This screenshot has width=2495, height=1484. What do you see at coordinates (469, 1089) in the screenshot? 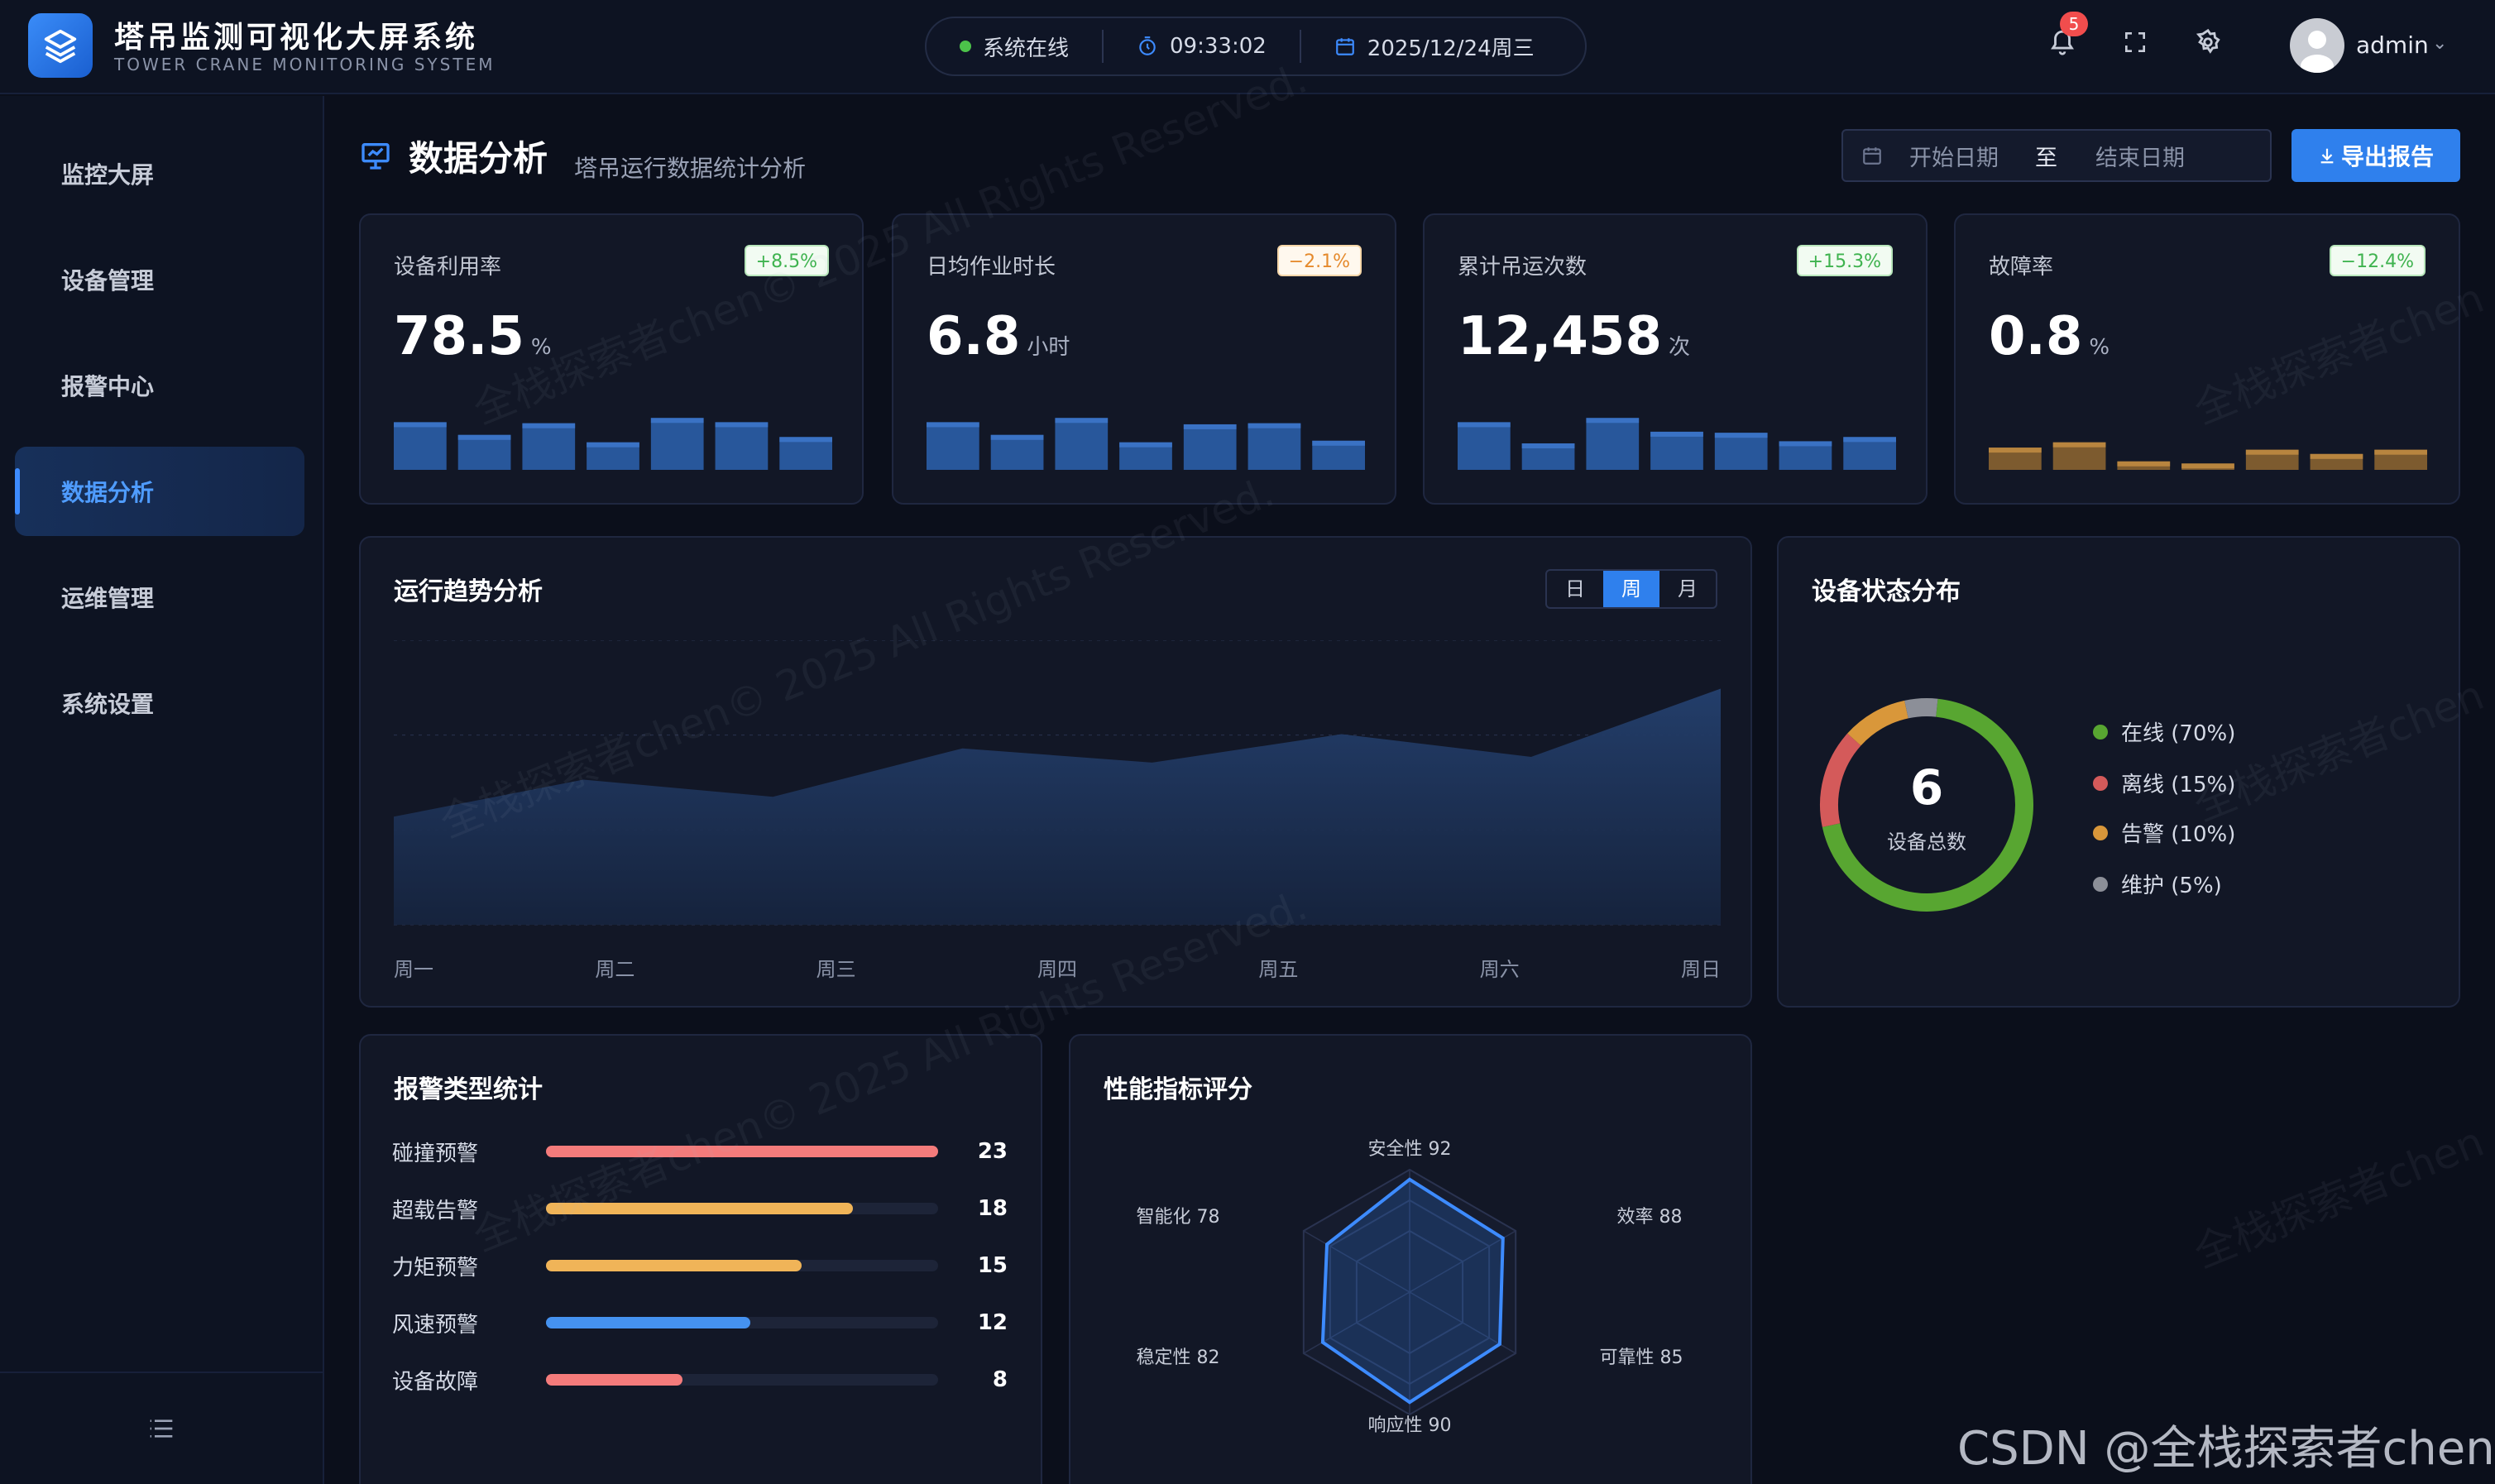
I see `alarm-title: 报警类型统计` at bounding box center [469, 1089].